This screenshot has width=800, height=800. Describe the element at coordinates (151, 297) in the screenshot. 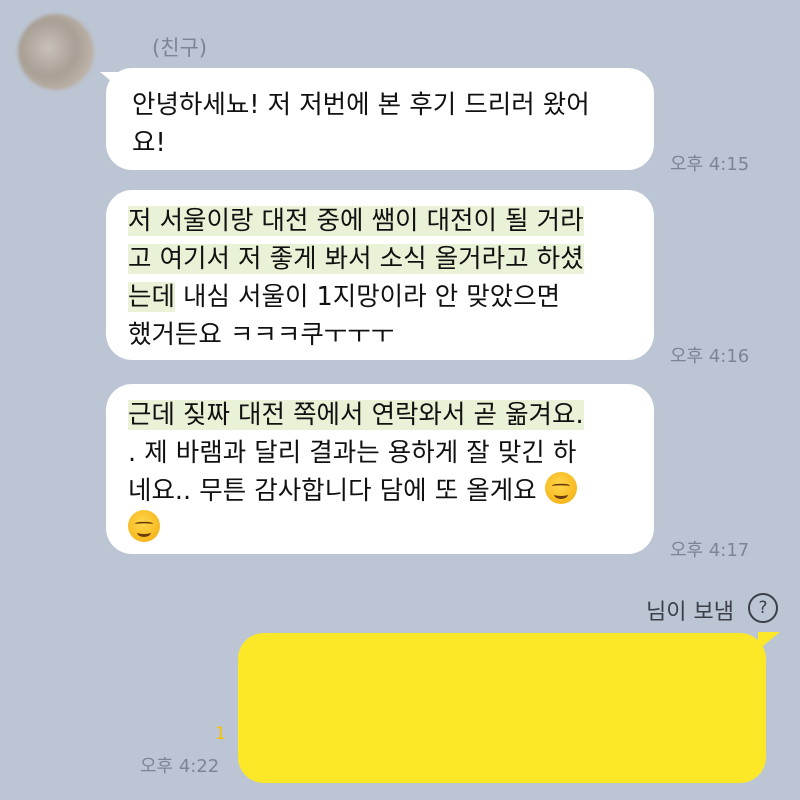

I see `highlighted-text: 는데` at that location.